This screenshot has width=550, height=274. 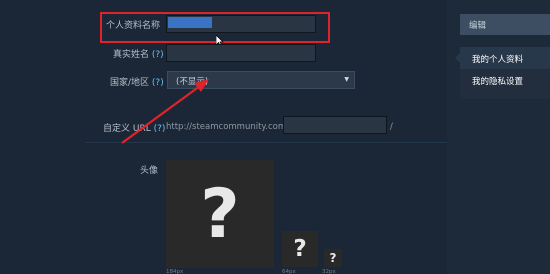 What do you see at coordinates (505, 84) in the screenshot?
I see `nav-privacy-settings: 我的隐私设置` at bounding box center [505, 84].